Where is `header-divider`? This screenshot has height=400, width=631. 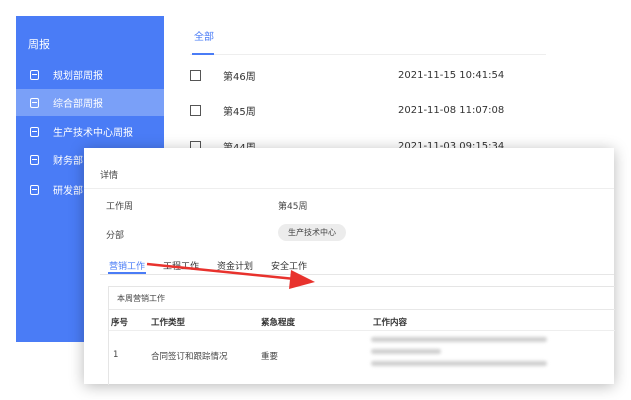
header-divider is located at coordinates (362, 330).